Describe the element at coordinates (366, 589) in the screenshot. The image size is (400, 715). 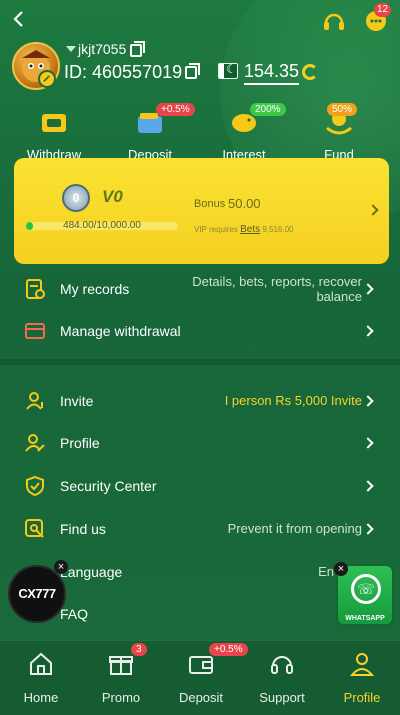
I see `whatsapp-icon: ☏` at that location.